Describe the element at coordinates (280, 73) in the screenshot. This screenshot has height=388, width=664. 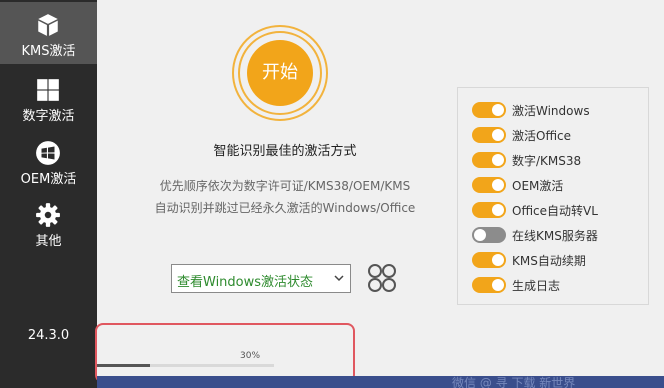
I see `start-button: 开始` at that location.